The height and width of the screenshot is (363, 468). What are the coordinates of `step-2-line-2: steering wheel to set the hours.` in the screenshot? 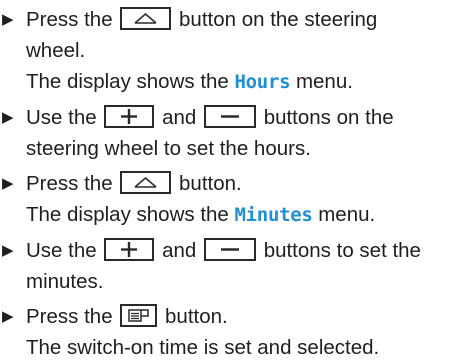 It's located at (168, 148).